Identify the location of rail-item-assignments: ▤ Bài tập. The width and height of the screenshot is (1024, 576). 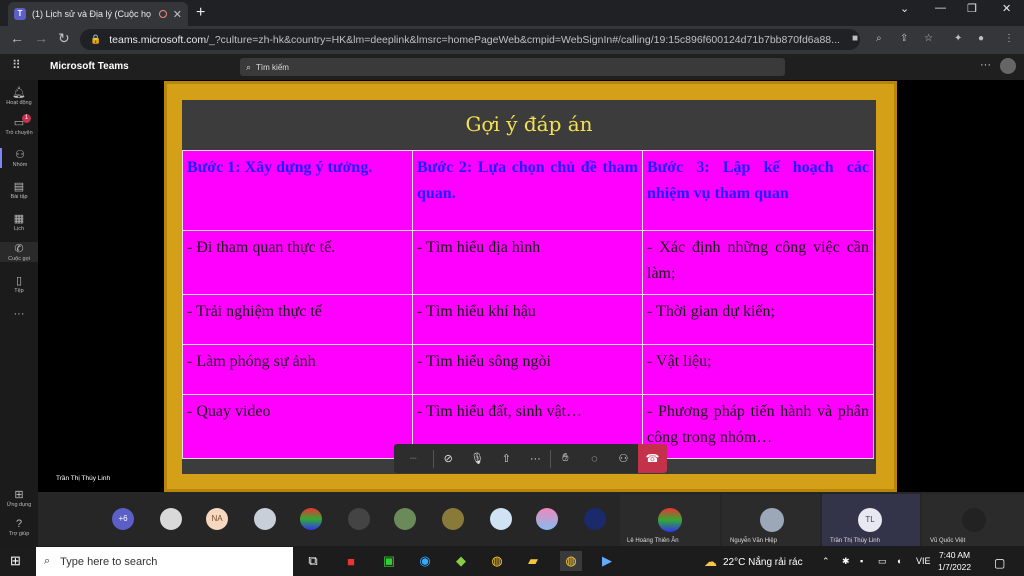
(19, 190).